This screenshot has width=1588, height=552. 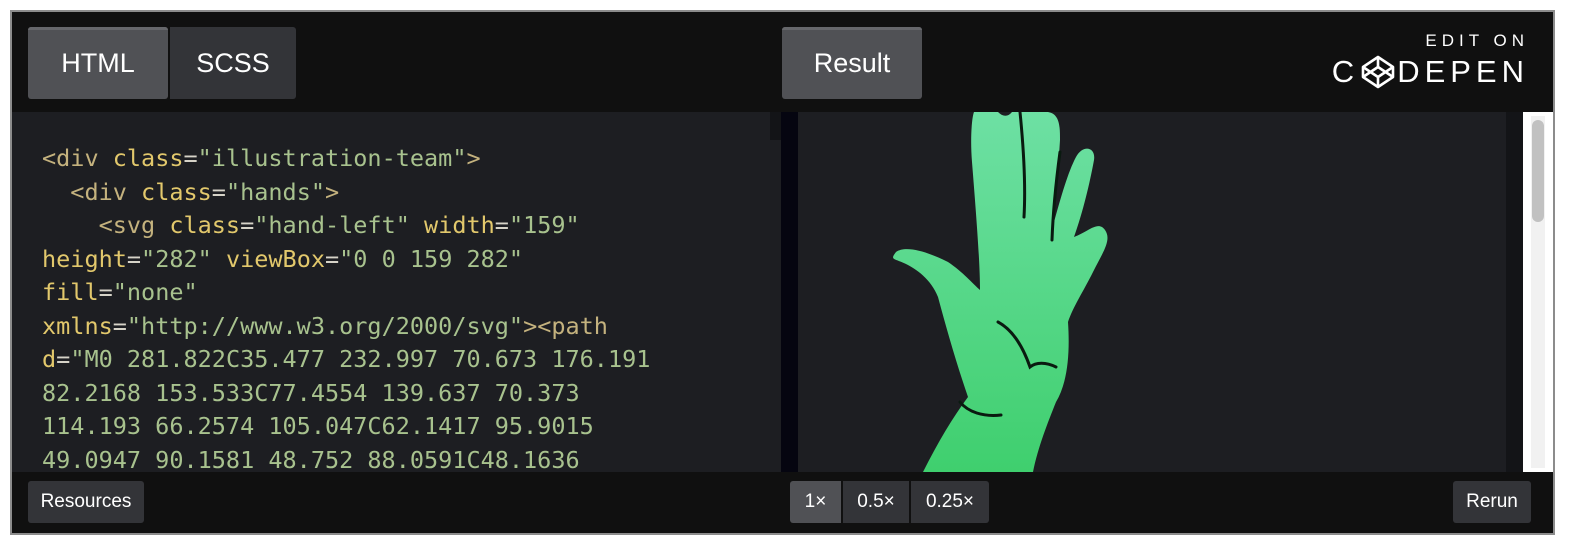 What do you see at coordinates (1345, 71) in the screenshot?
I see `codepen-wordmark-prefix: C` at bounding box center [1345, 71].